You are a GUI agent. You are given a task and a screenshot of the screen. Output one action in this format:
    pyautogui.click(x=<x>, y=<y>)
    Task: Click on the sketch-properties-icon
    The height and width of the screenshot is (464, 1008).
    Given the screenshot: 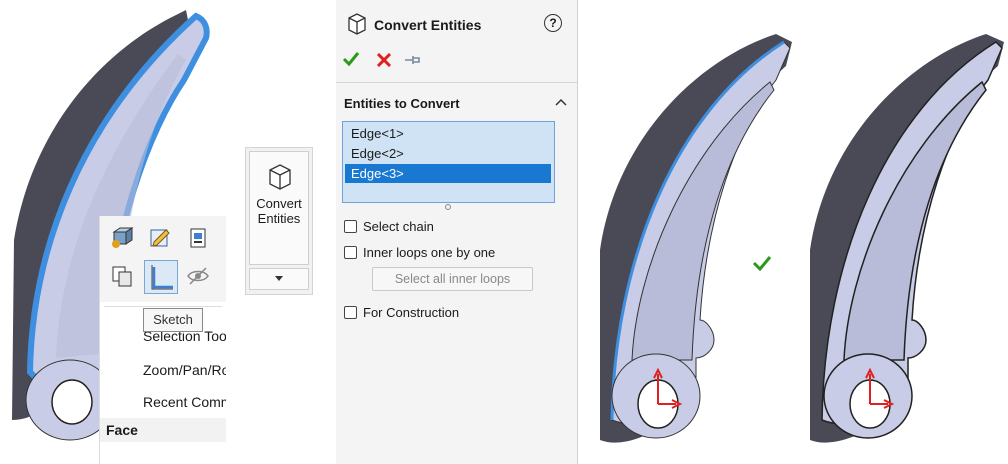 What is the action you would take?
    pyautogui.click(x=198, y=238)
    